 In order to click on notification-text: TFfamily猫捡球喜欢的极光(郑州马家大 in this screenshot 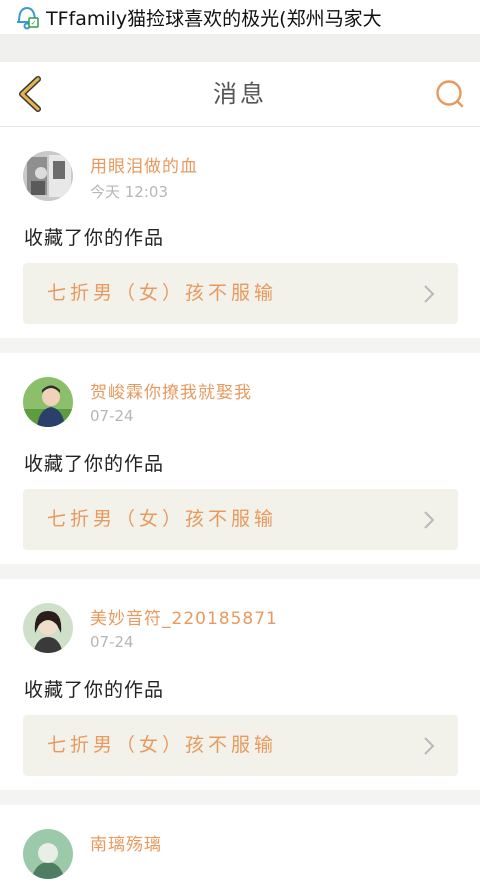, I will do `click(214, 18)`.